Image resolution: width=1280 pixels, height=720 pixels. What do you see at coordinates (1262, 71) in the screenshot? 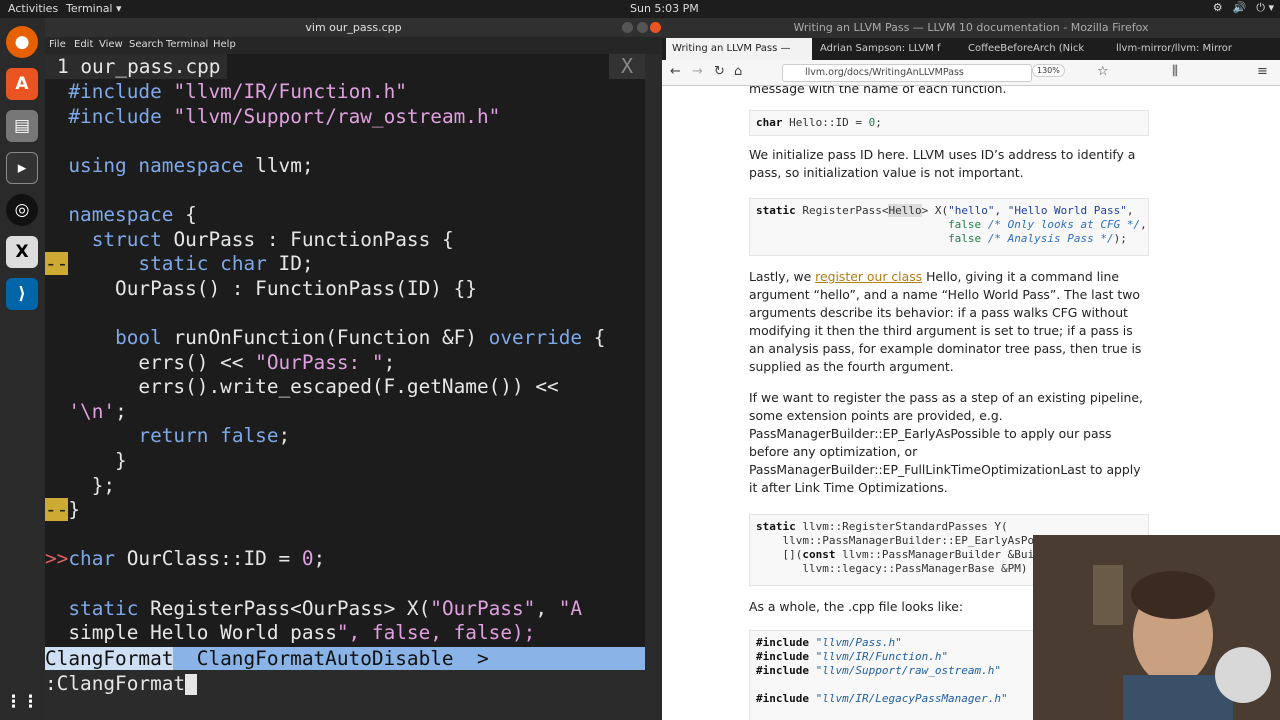
I see `menu-icon: ≡` at bounding box center [1262, 71].